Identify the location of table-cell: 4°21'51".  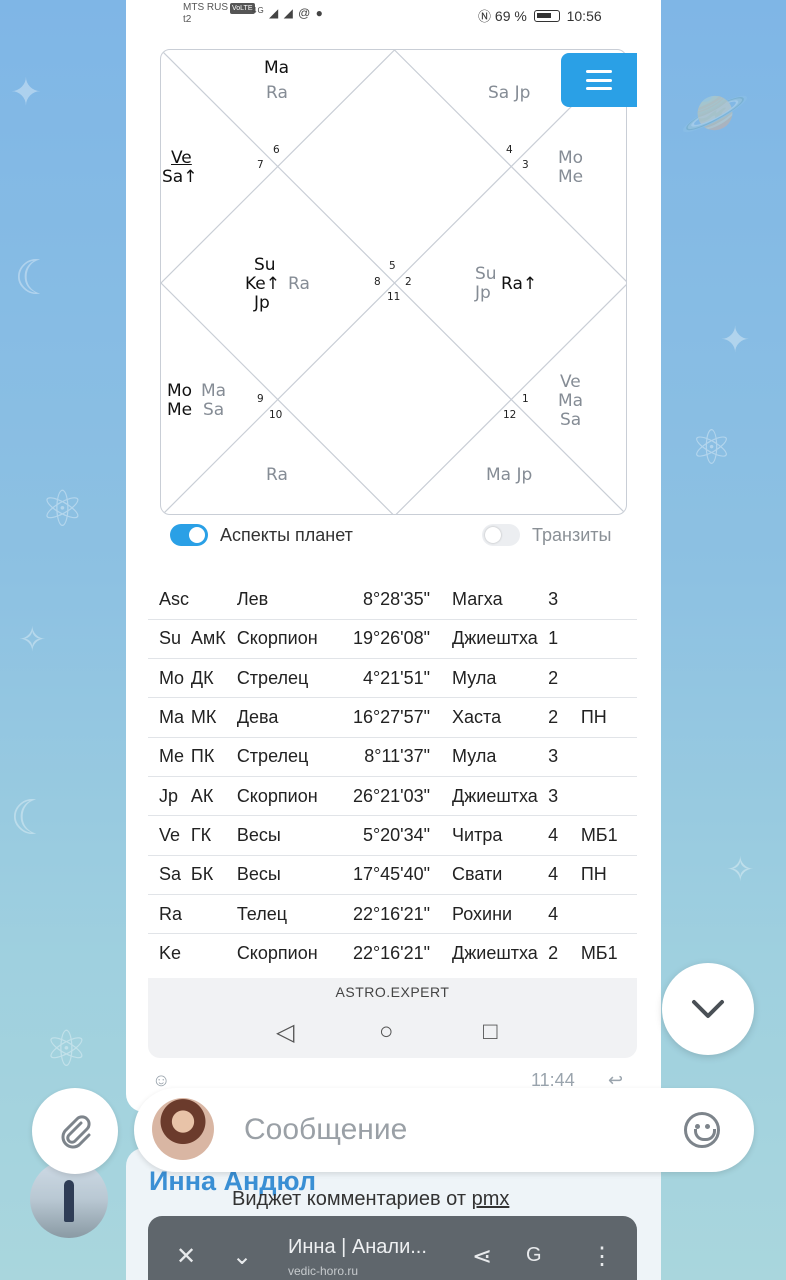
(391, 678).